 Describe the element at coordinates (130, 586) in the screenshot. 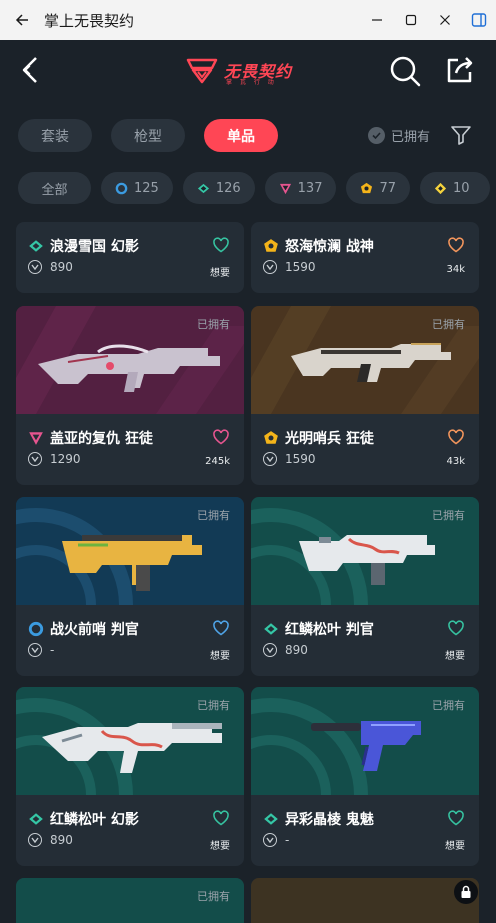

I see `item-card: 已拥有 战火前哨 判官 - 想要` at that location.